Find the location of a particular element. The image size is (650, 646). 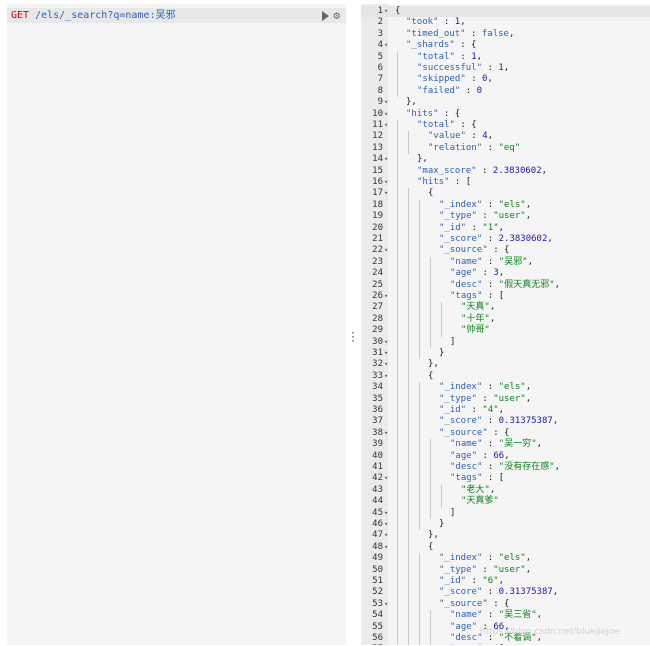

code-line: 53 ▾ "_source" : { is located at coordinates (505, 604).